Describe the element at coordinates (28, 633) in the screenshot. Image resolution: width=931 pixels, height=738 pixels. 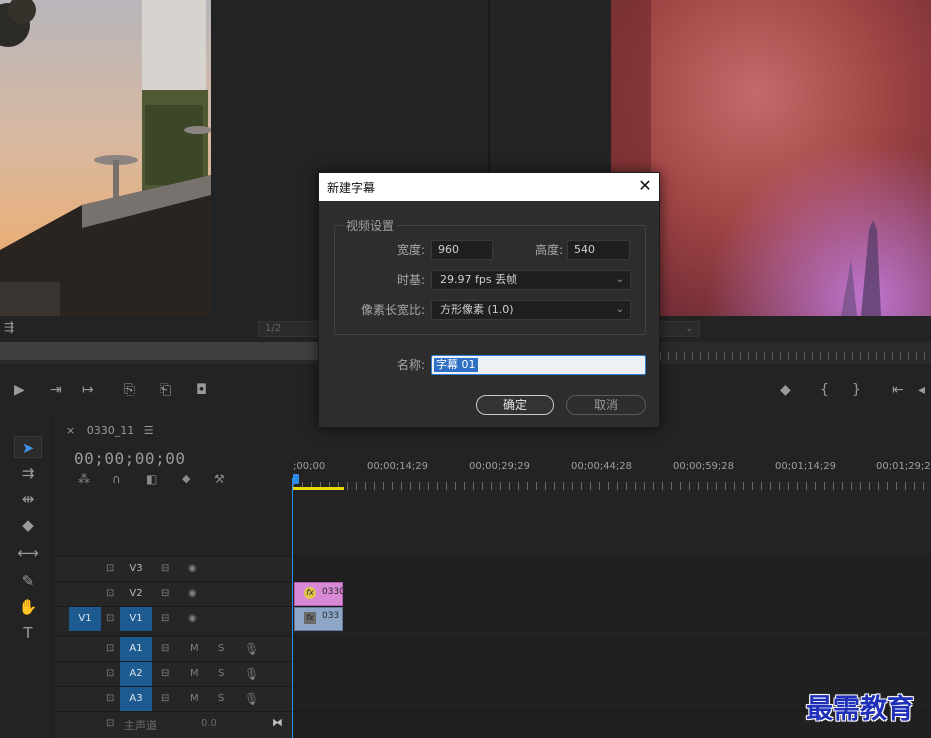
I see `type-tool-icon: T` at that location.